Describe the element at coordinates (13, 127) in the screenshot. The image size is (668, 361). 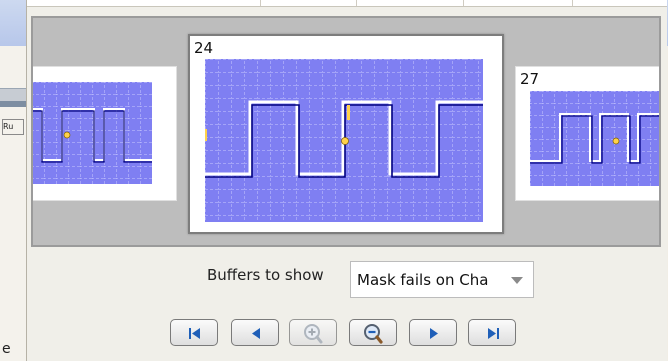
I see `background-run-button: Ru` at that location.